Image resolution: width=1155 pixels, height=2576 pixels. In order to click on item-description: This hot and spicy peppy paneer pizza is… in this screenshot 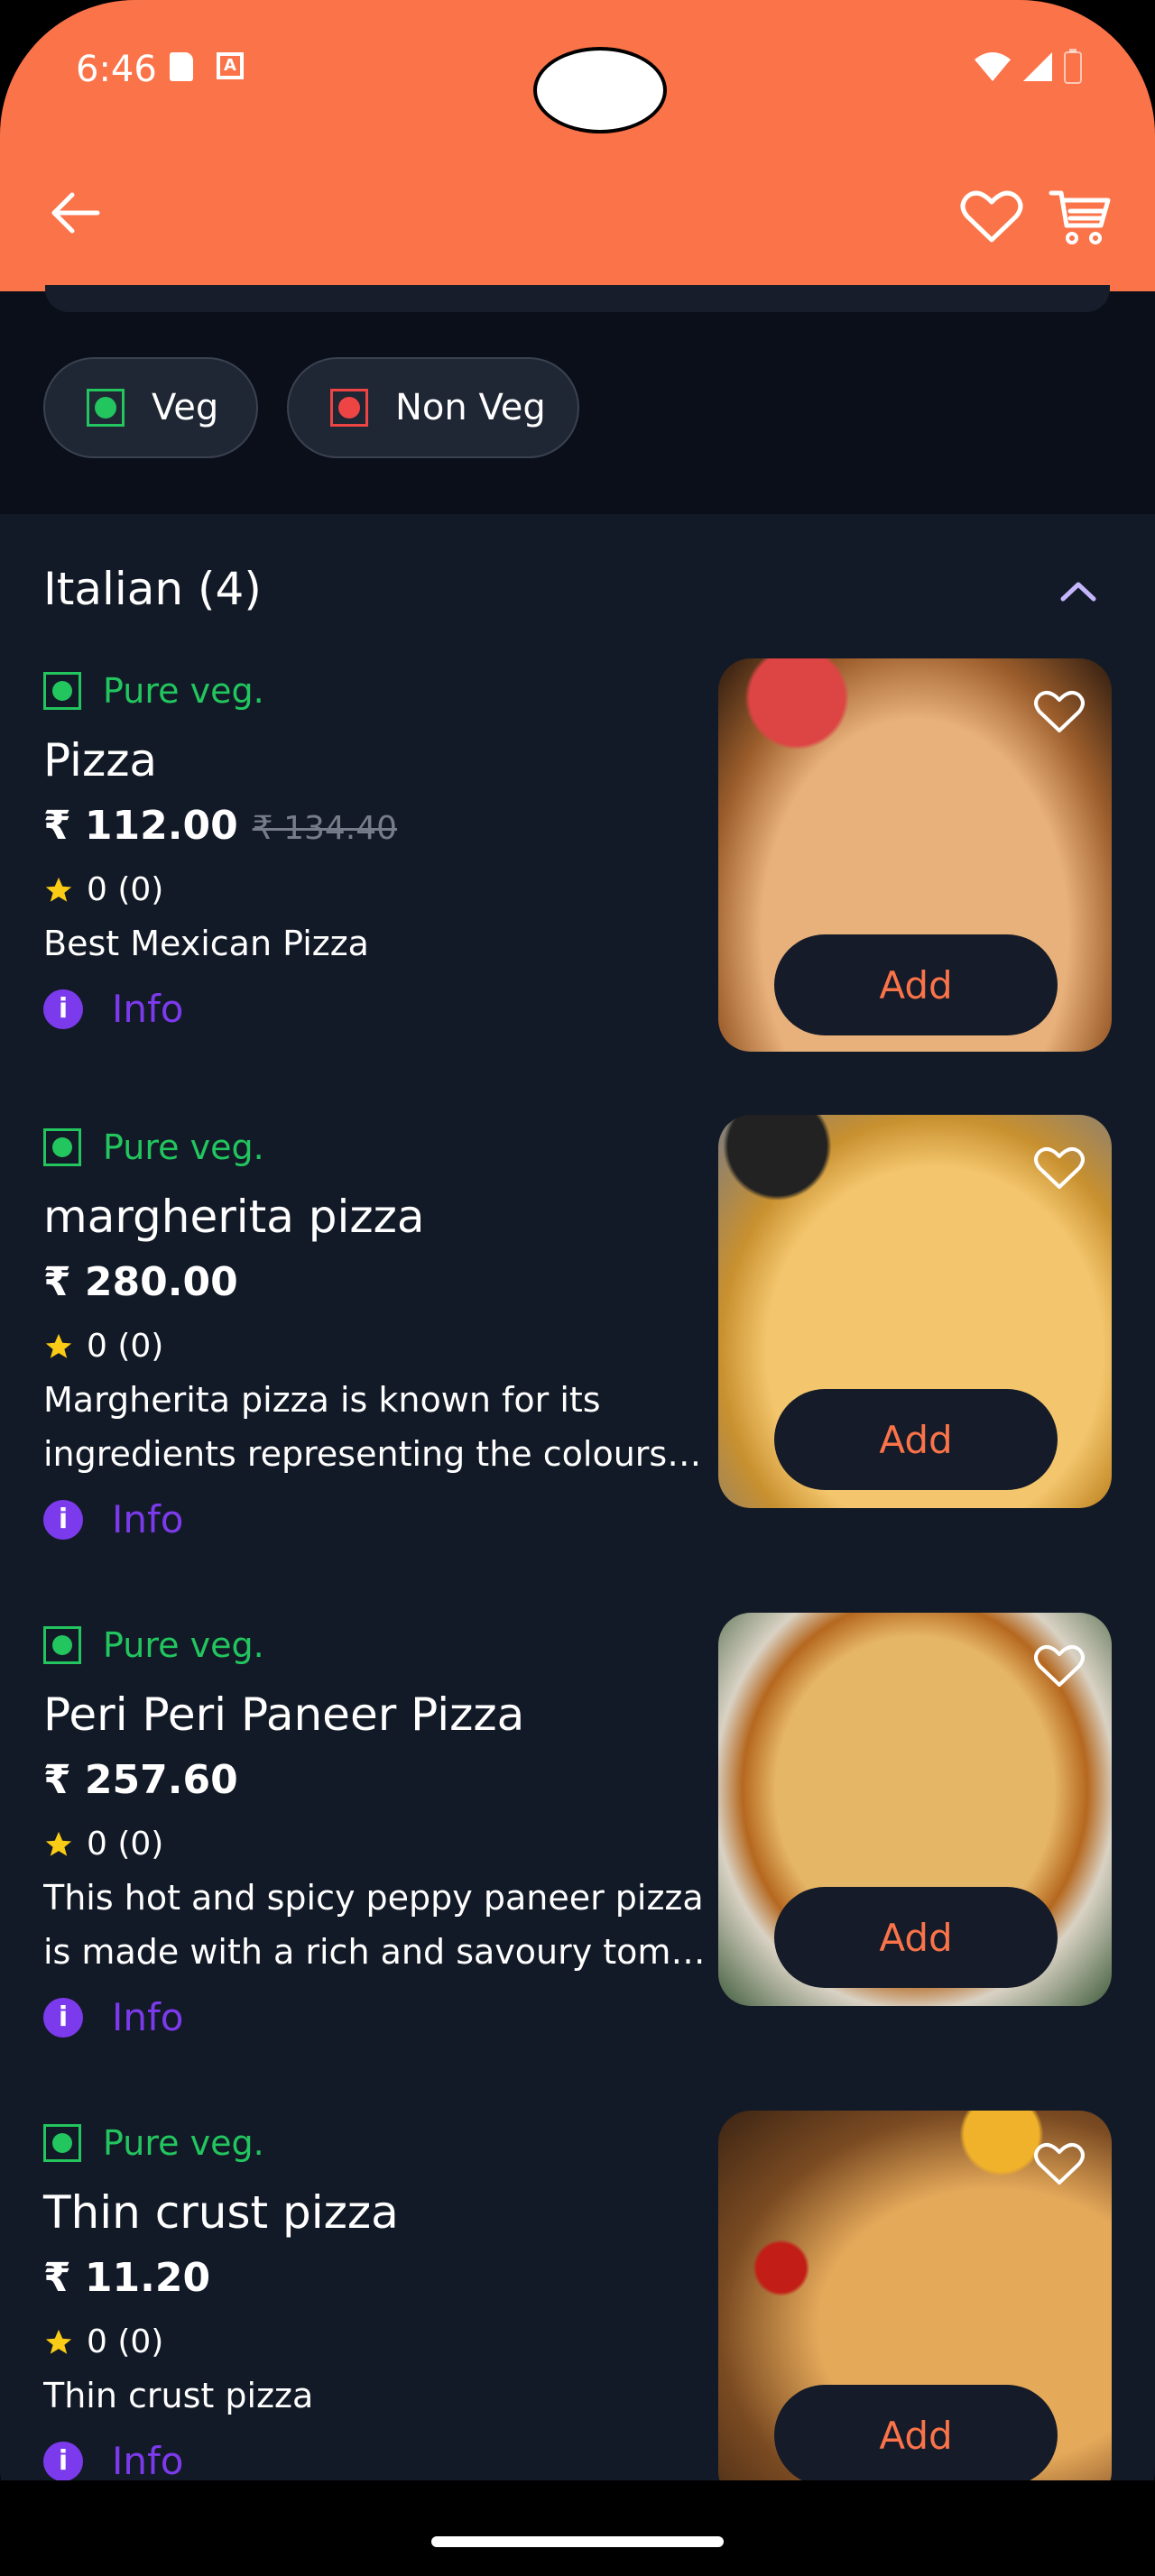, I will do `click(377, 1925)`.